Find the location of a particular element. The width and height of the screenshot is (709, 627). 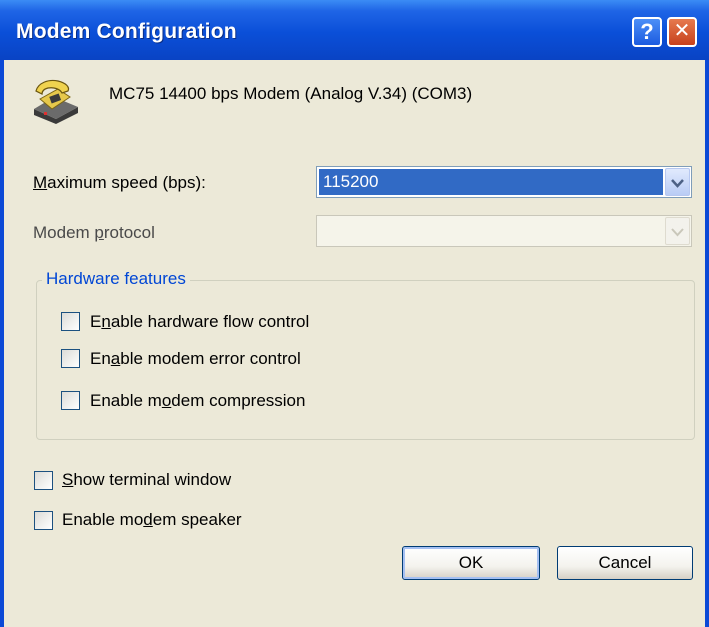

error-control-label: Enable modem error control is located at coordinates (195, 359).